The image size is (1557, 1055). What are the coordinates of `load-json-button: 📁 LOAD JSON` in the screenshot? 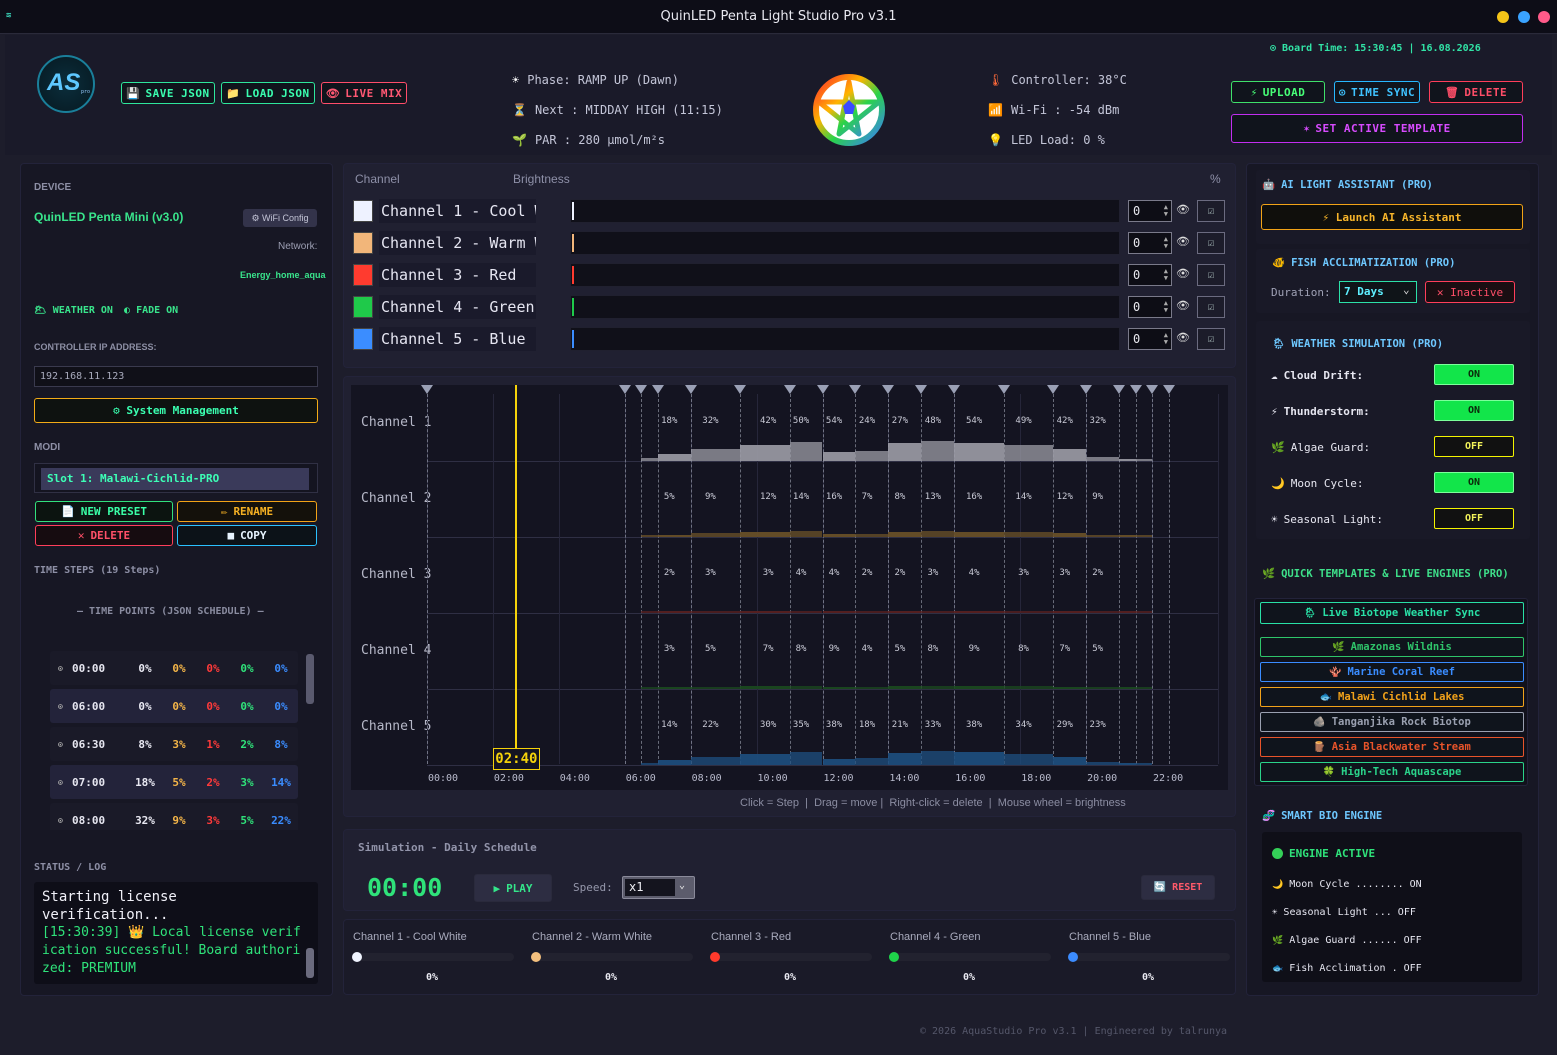 It's located at (268, 93).